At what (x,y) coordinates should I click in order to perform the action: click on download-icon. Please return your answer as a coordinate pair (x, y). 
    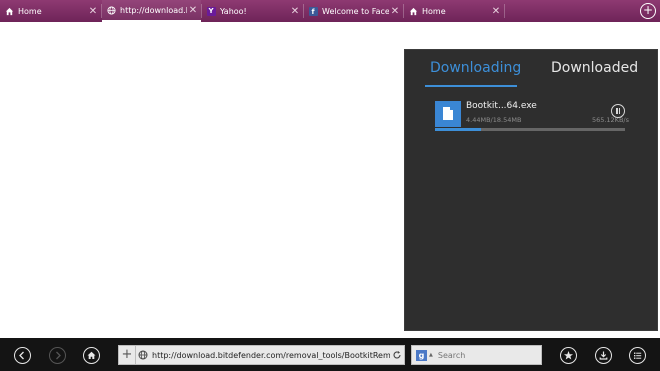
    Looking at the image, I should click on (603, 355).